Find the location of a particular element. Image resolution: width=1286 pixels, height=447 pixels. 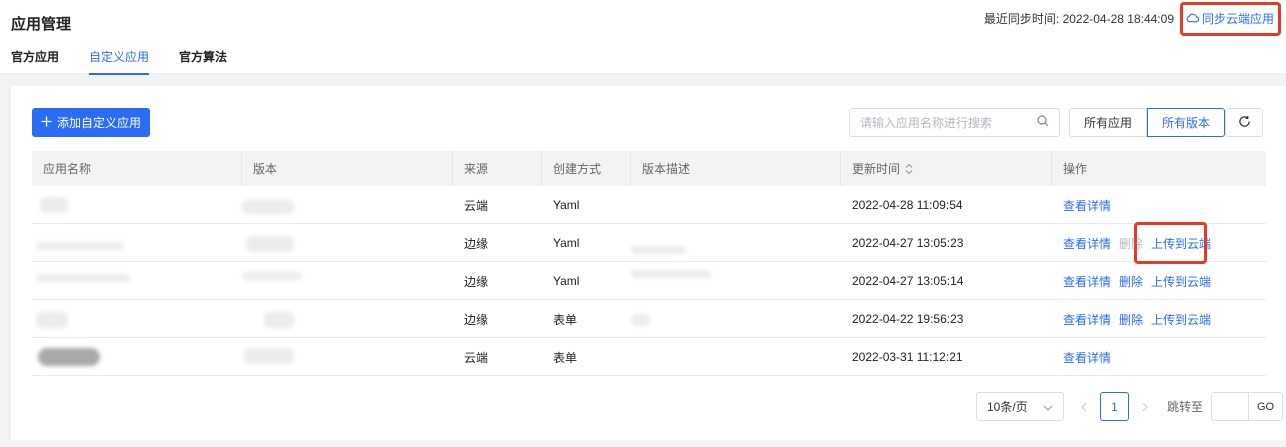

page-size-value: 10条/页 is located at coordinates (1007, 407).